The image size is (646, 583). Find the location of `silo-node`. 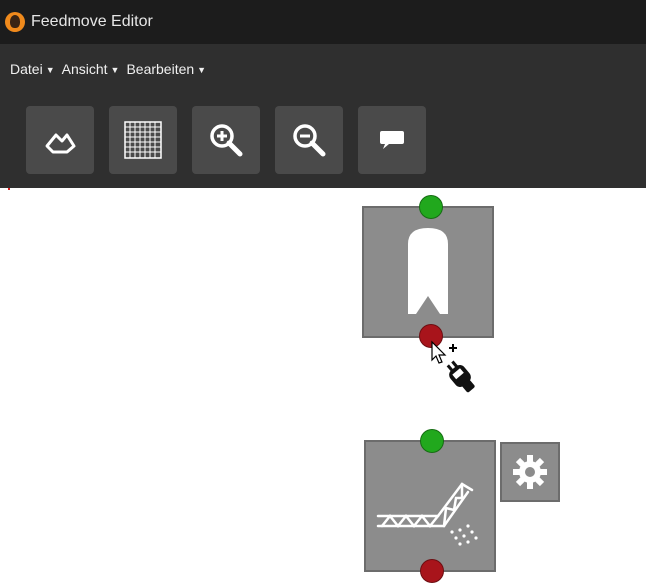

silo-node is located at coordinates (428, 272).